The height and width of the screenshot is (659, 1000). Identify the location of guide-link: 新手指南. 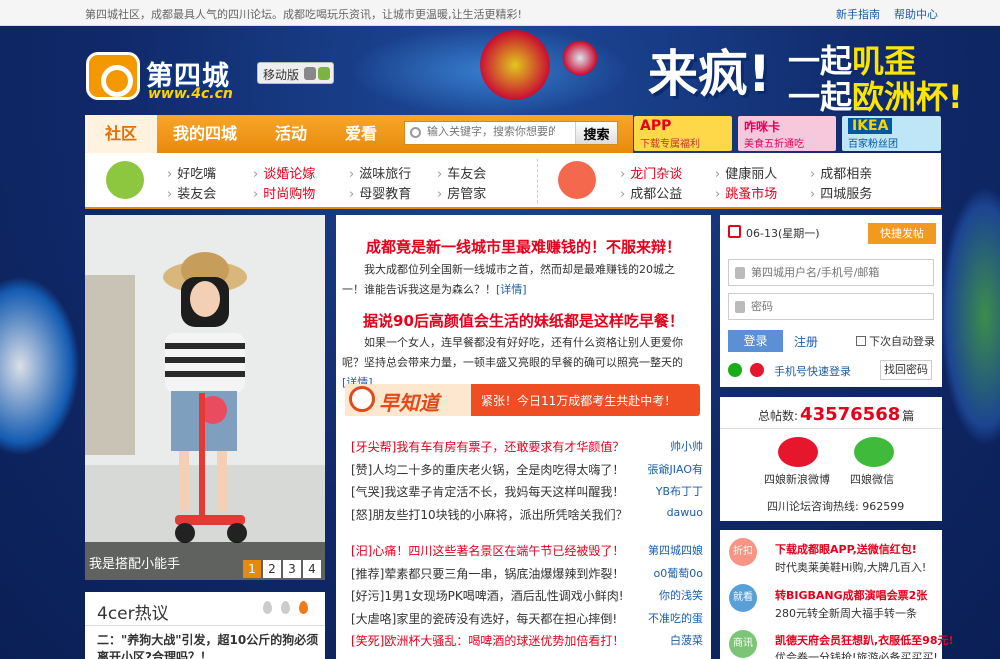
(858, 14).